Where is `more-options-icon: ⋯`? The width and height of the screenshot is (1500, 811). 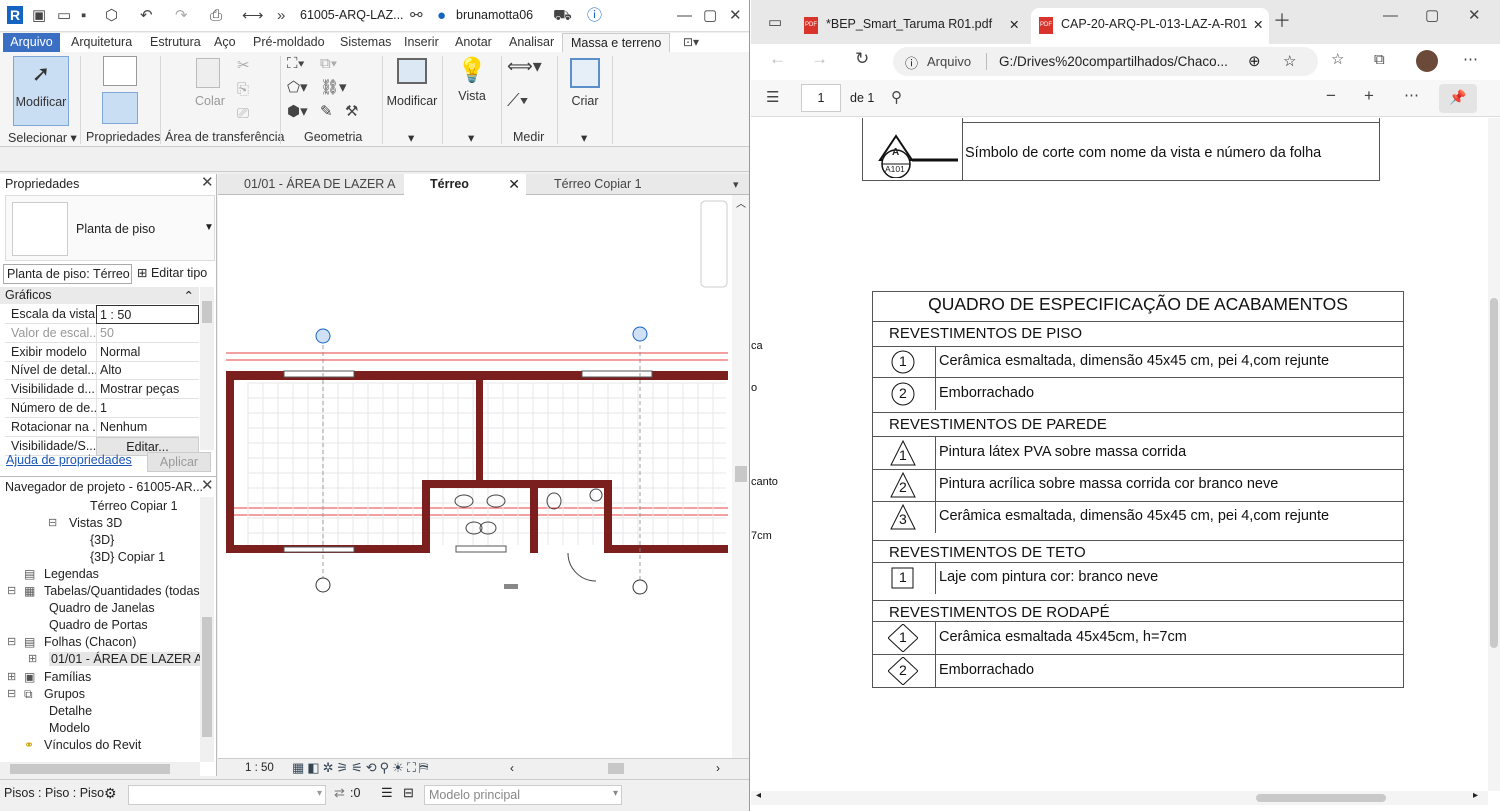
more-options-icon: ⋯ is located at coordinates (1470, 60).